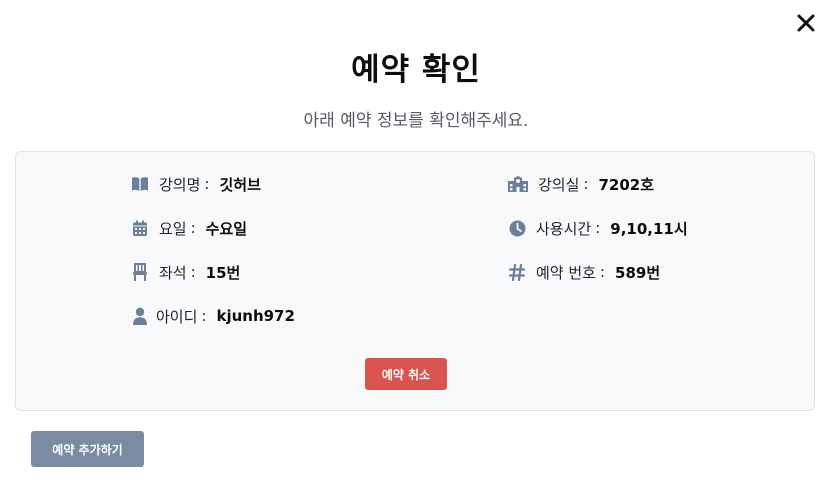  What do you see at coordinates (406, 374) in the screenshot?
I see `cancel-reservation-button: 예약 취소` at bounding box center [406, 374].